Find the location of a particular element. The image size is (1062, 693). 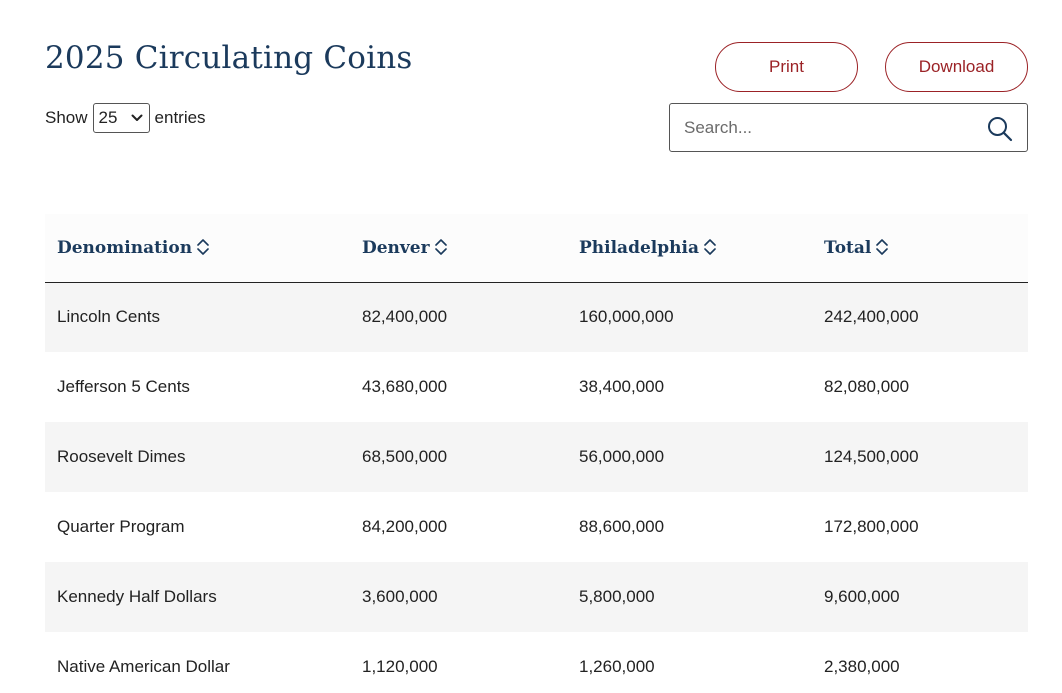

cell-denver: 1,120,000 is located at coordinates (400, 666).